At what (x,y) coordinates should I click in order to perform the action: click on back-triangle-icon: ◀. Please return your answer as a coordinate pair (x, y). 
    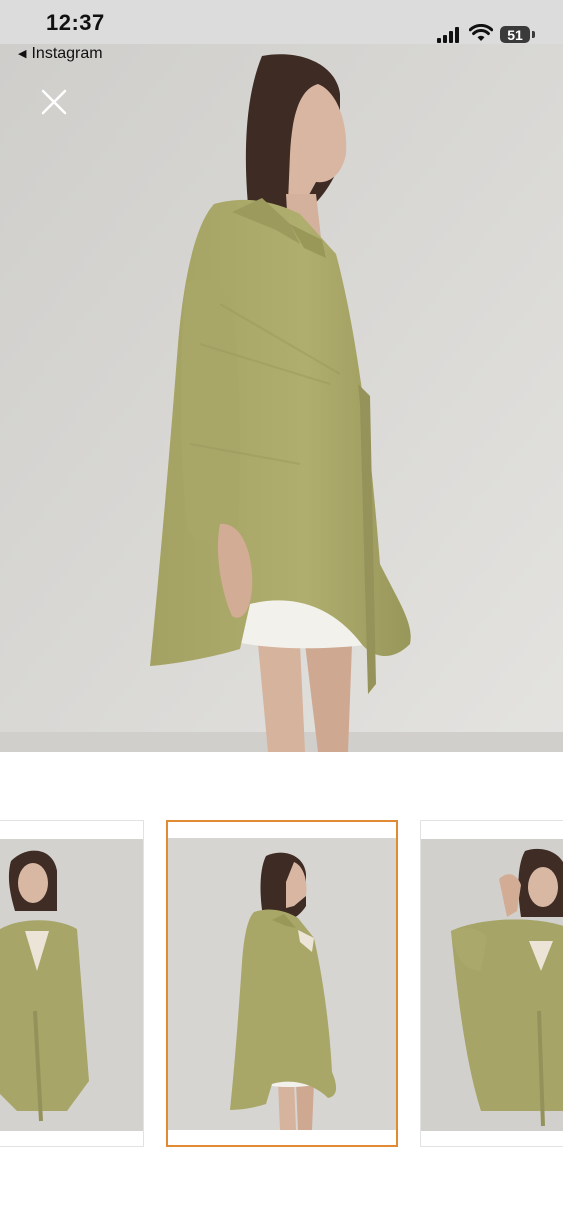
    Looking at the image, I should click on (22, 53).